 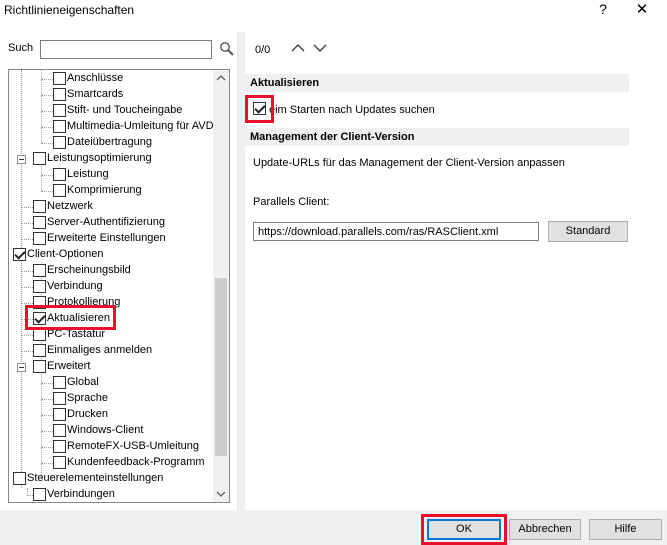 What do you see at coordinates (70, 206) in the screenshot?
I see `tree-item-label: Netzwerk` at bounding box center [70, 206].